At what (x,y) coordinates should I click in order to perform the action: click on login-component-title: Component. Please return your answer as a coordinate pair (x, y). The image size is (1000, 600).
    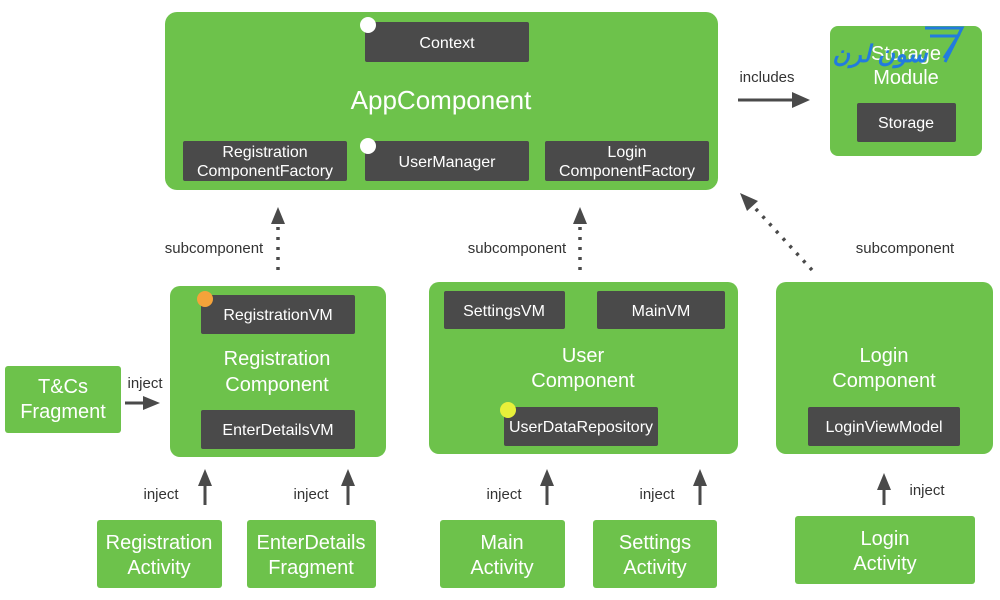
    Looking at the image, I should click on (884, 381).